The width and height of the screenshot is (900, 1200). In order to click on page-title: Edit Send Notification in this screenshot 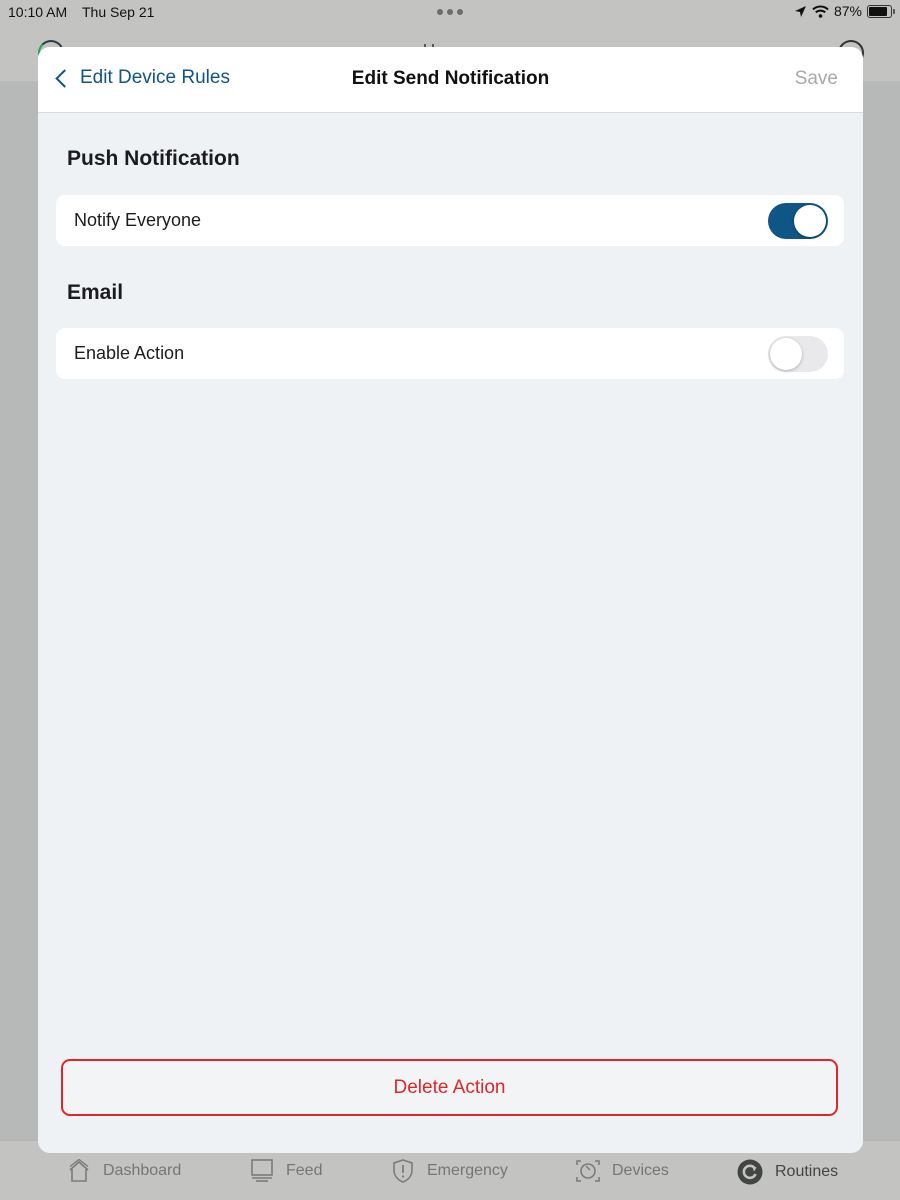, I will do `click(450, 78)`.